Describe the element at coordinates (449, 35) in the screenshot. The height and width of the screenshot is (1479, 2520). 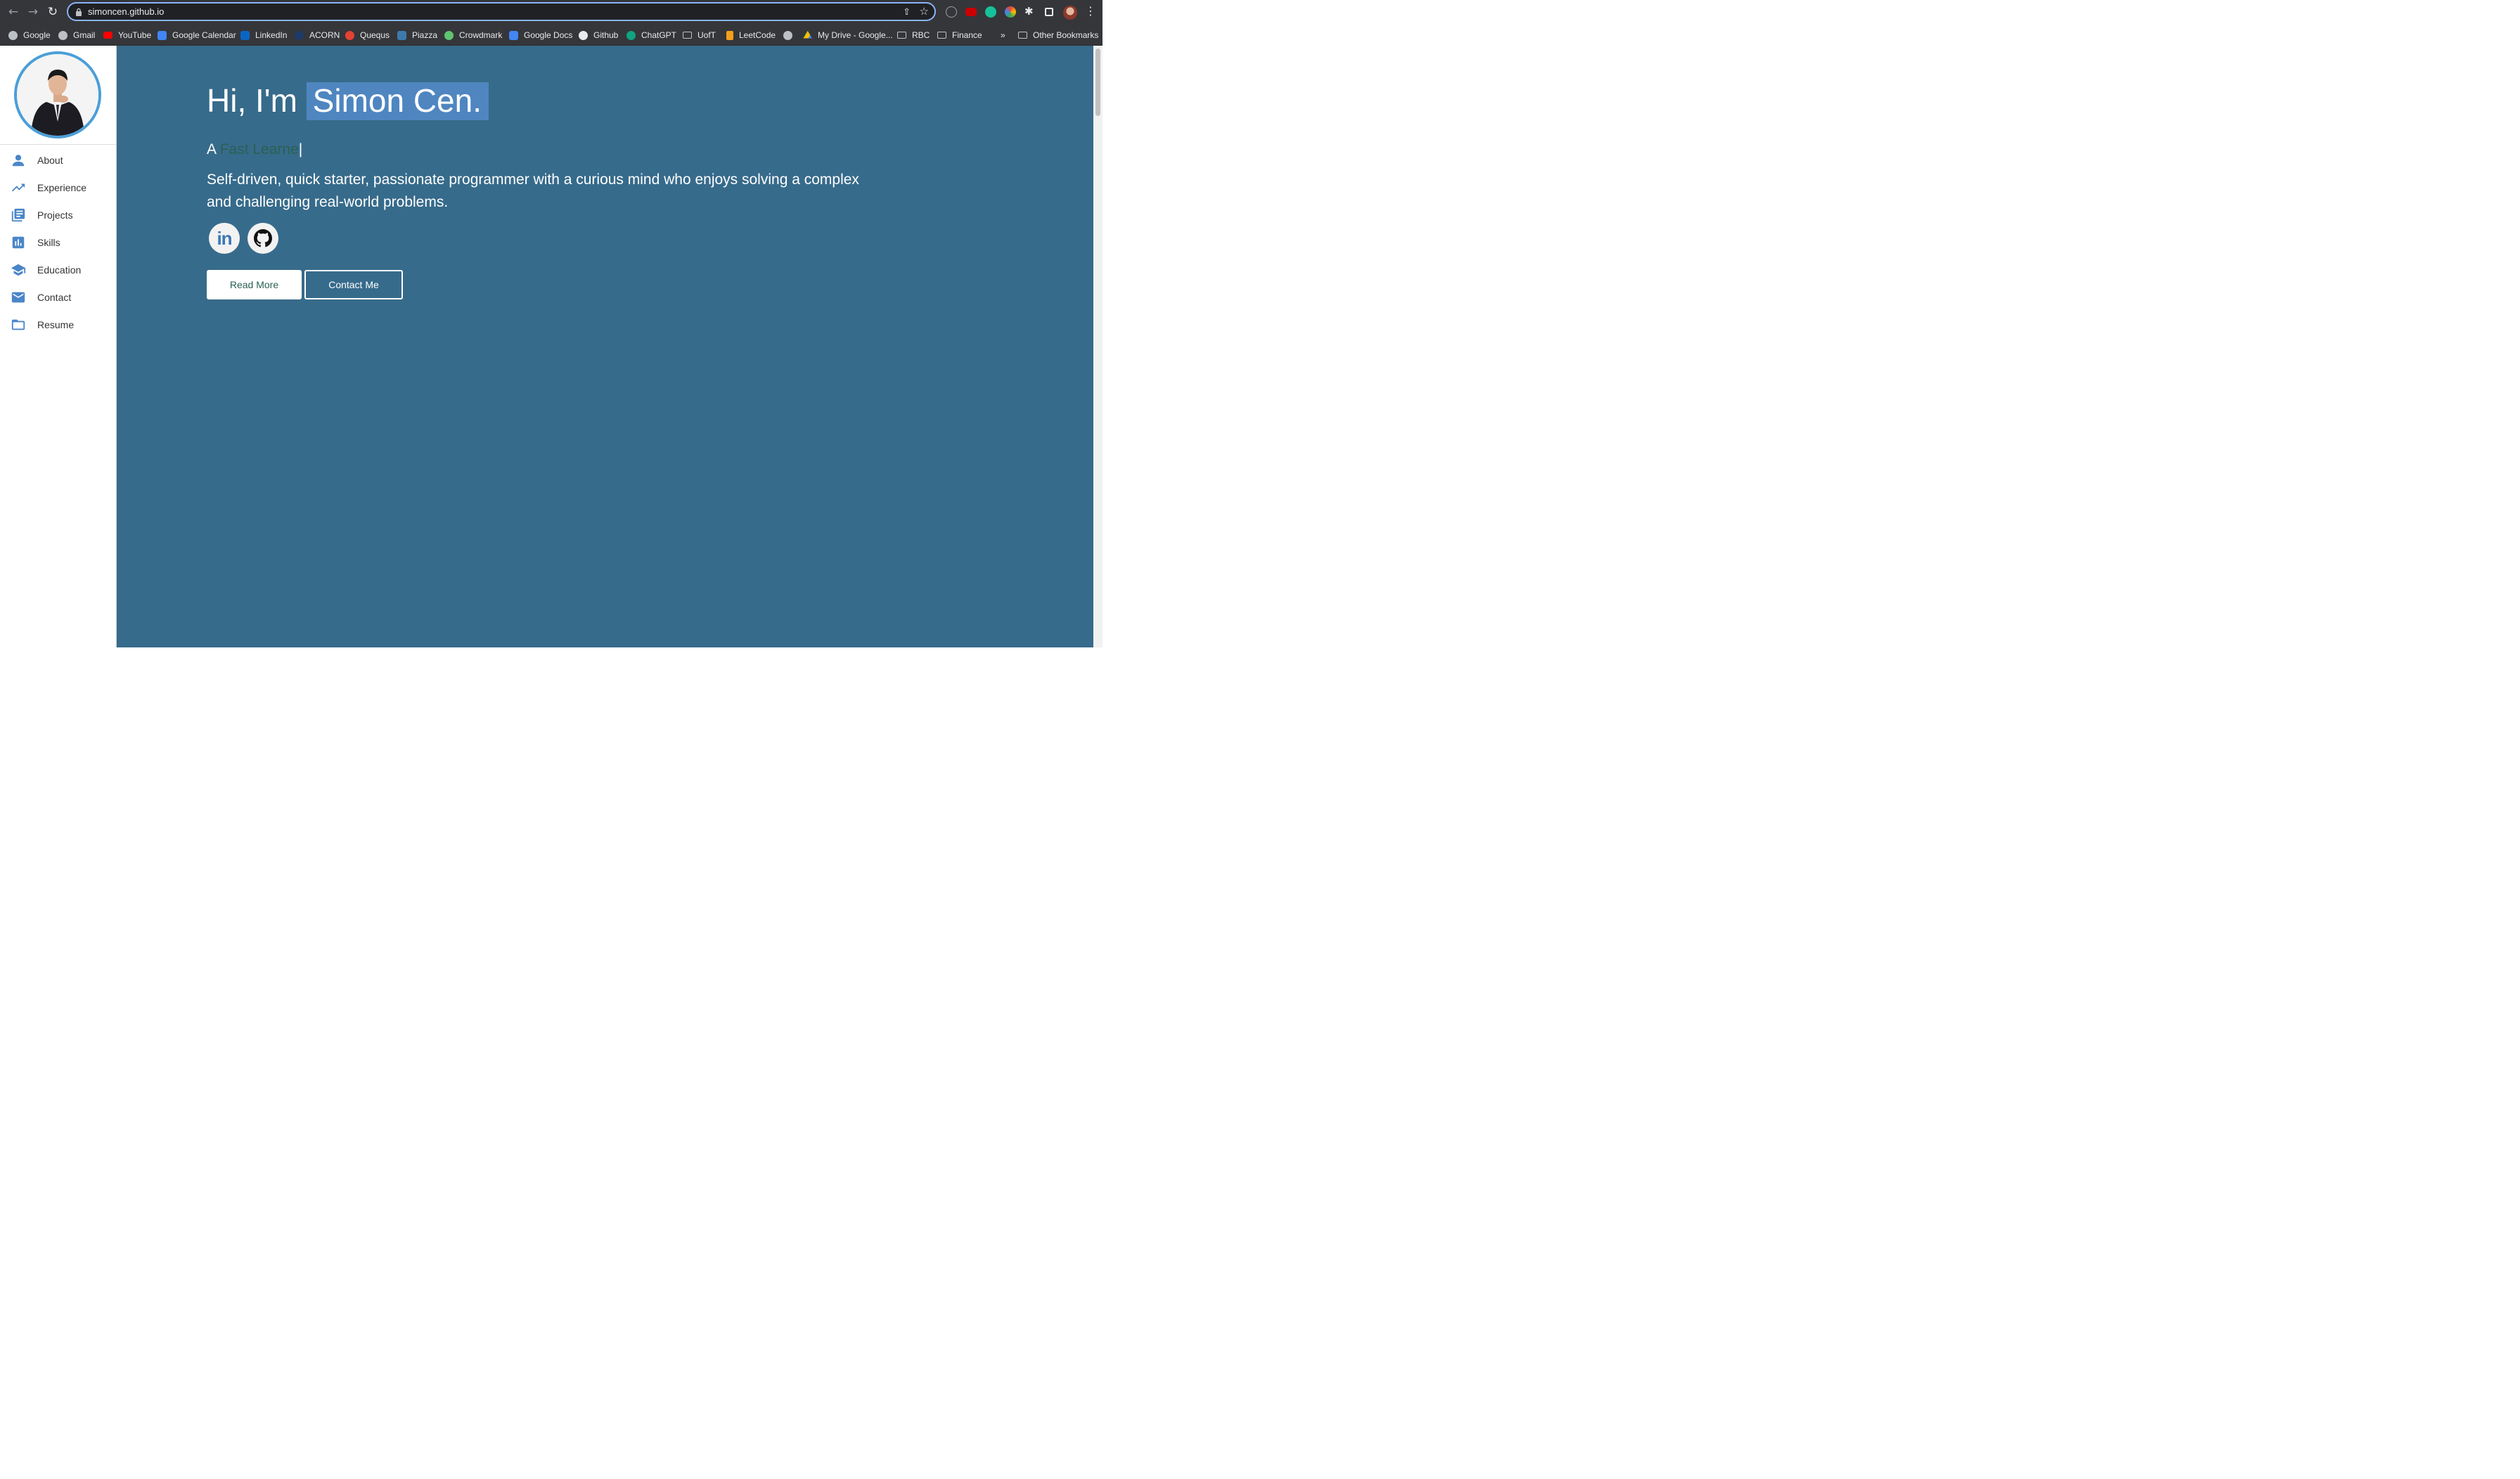
I see `crowdmark-icon` at that location.